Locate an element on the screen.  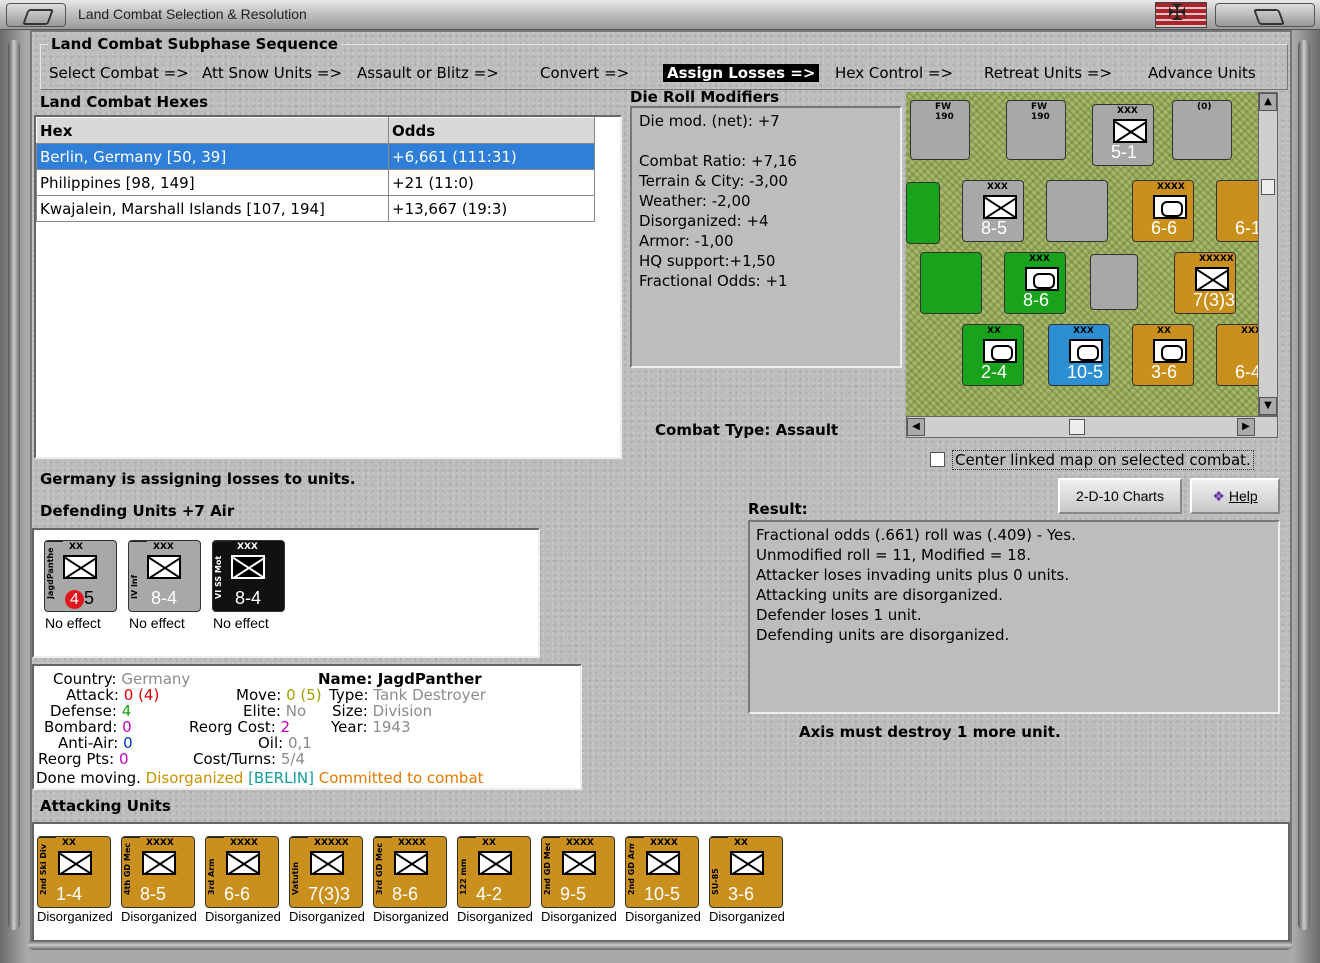
modifier-line: Weather: -2,00 is located at coordinates (695, 201).